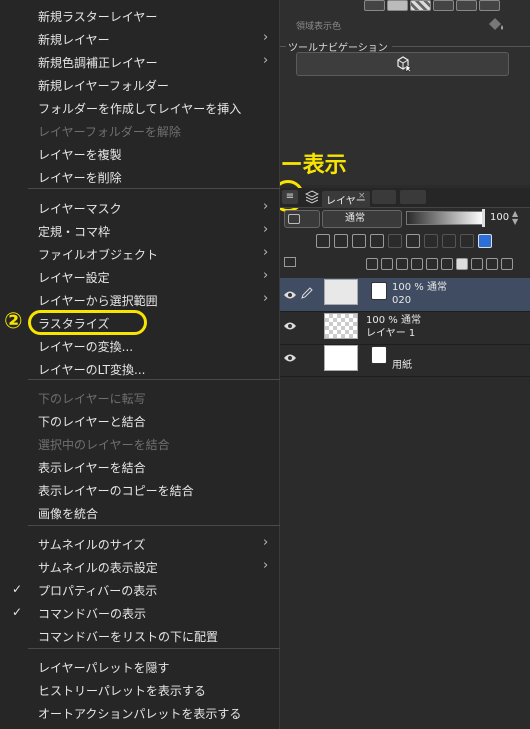  What do you see at coordinates (140, 230) in the screenshot?
I see `menu-item-9: 定規・コマ枠 ›` at bounding box center [140, 230].